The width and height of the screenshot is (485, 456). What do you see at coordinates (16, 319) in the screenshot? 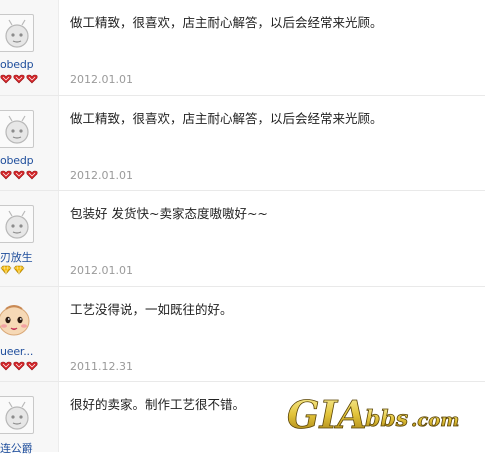
I see `baby-avatar-icon` at bounding box center [16, 319].